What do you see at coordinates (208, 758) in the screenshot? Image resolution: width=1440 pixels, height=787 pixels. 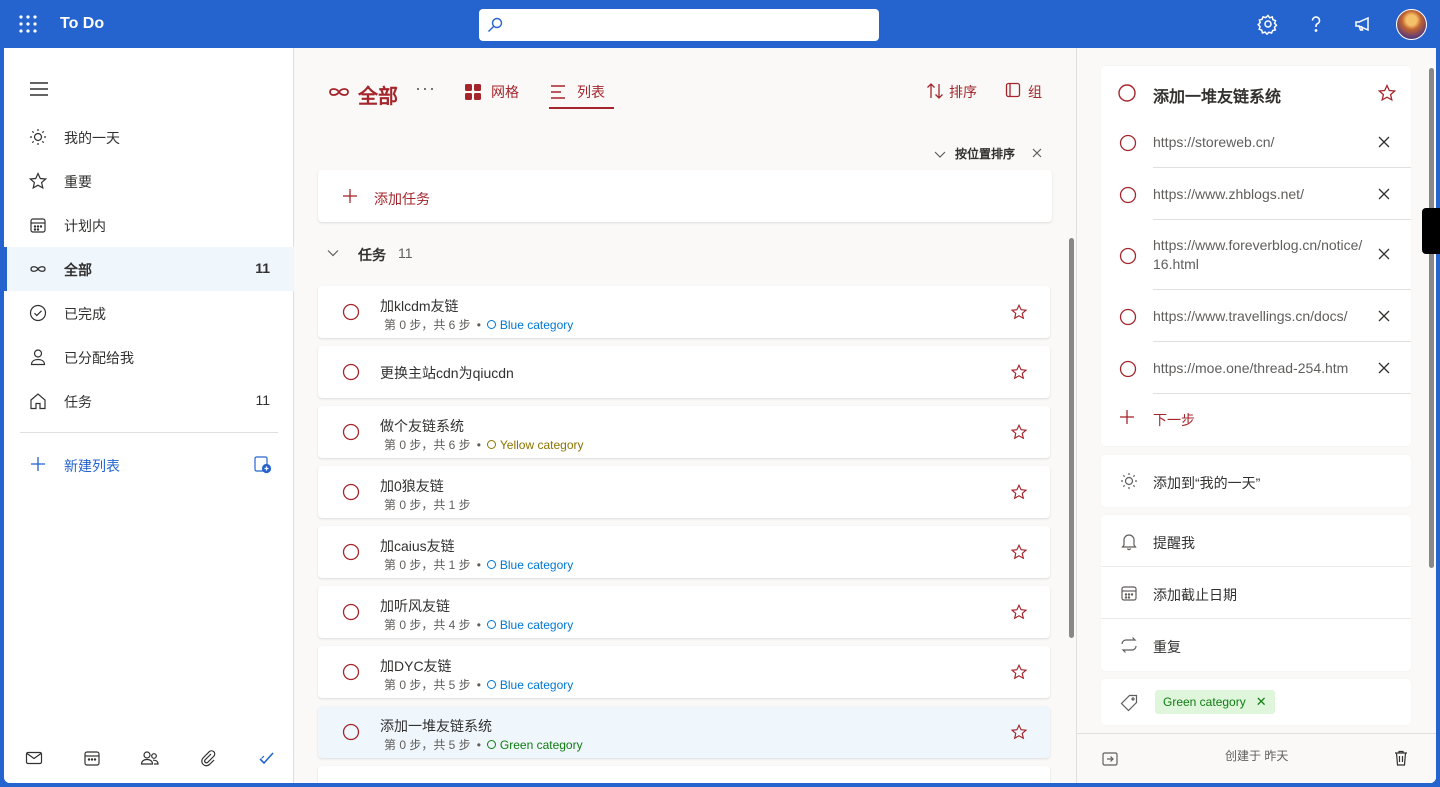 I see `attachment-icon` at bounding box center [208, 758].